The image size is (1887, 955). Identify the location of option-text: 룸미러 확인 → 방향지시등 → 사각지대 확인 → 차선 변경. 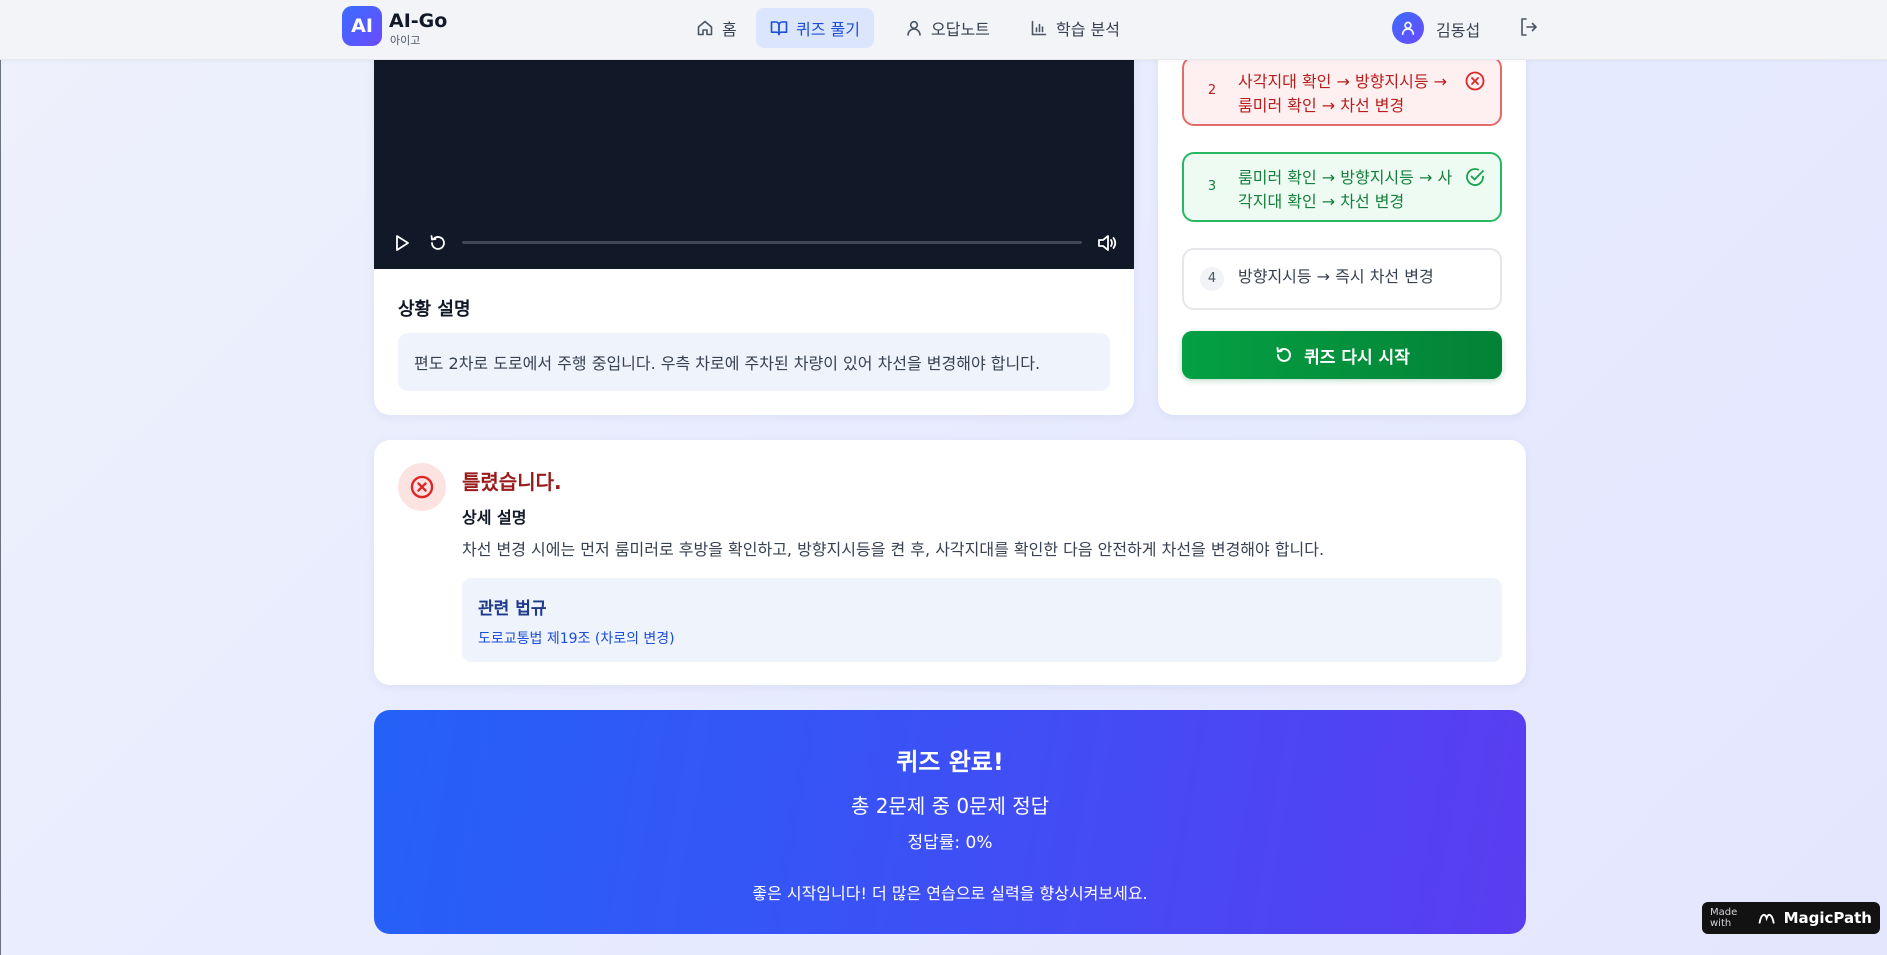
(1345, 189).